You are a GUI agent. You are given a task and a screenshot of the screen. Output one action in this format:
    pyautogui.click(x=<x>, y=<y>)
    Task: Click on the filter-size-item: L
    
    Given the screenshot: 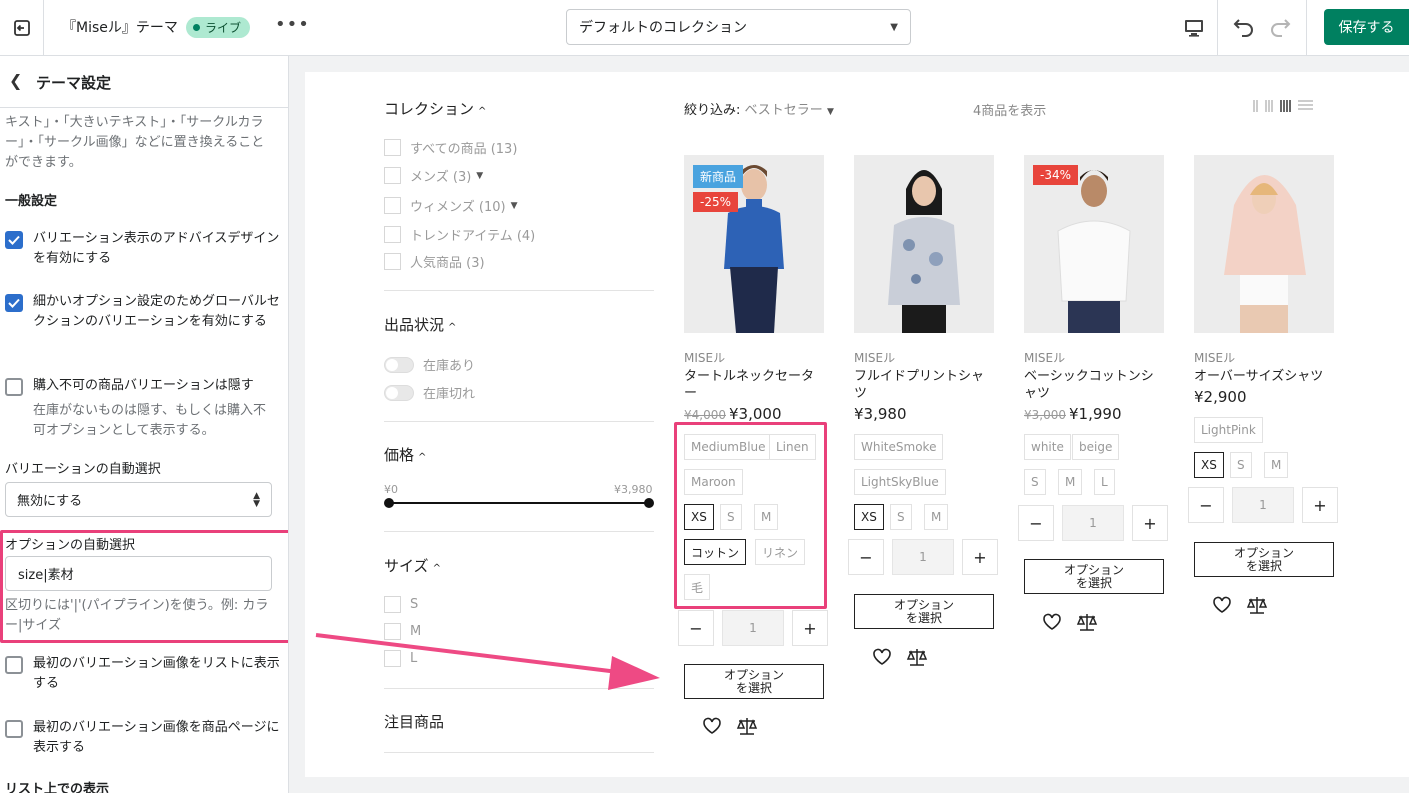 What is the action you would take?
    pyautogui.click(x=400, y=658)
    